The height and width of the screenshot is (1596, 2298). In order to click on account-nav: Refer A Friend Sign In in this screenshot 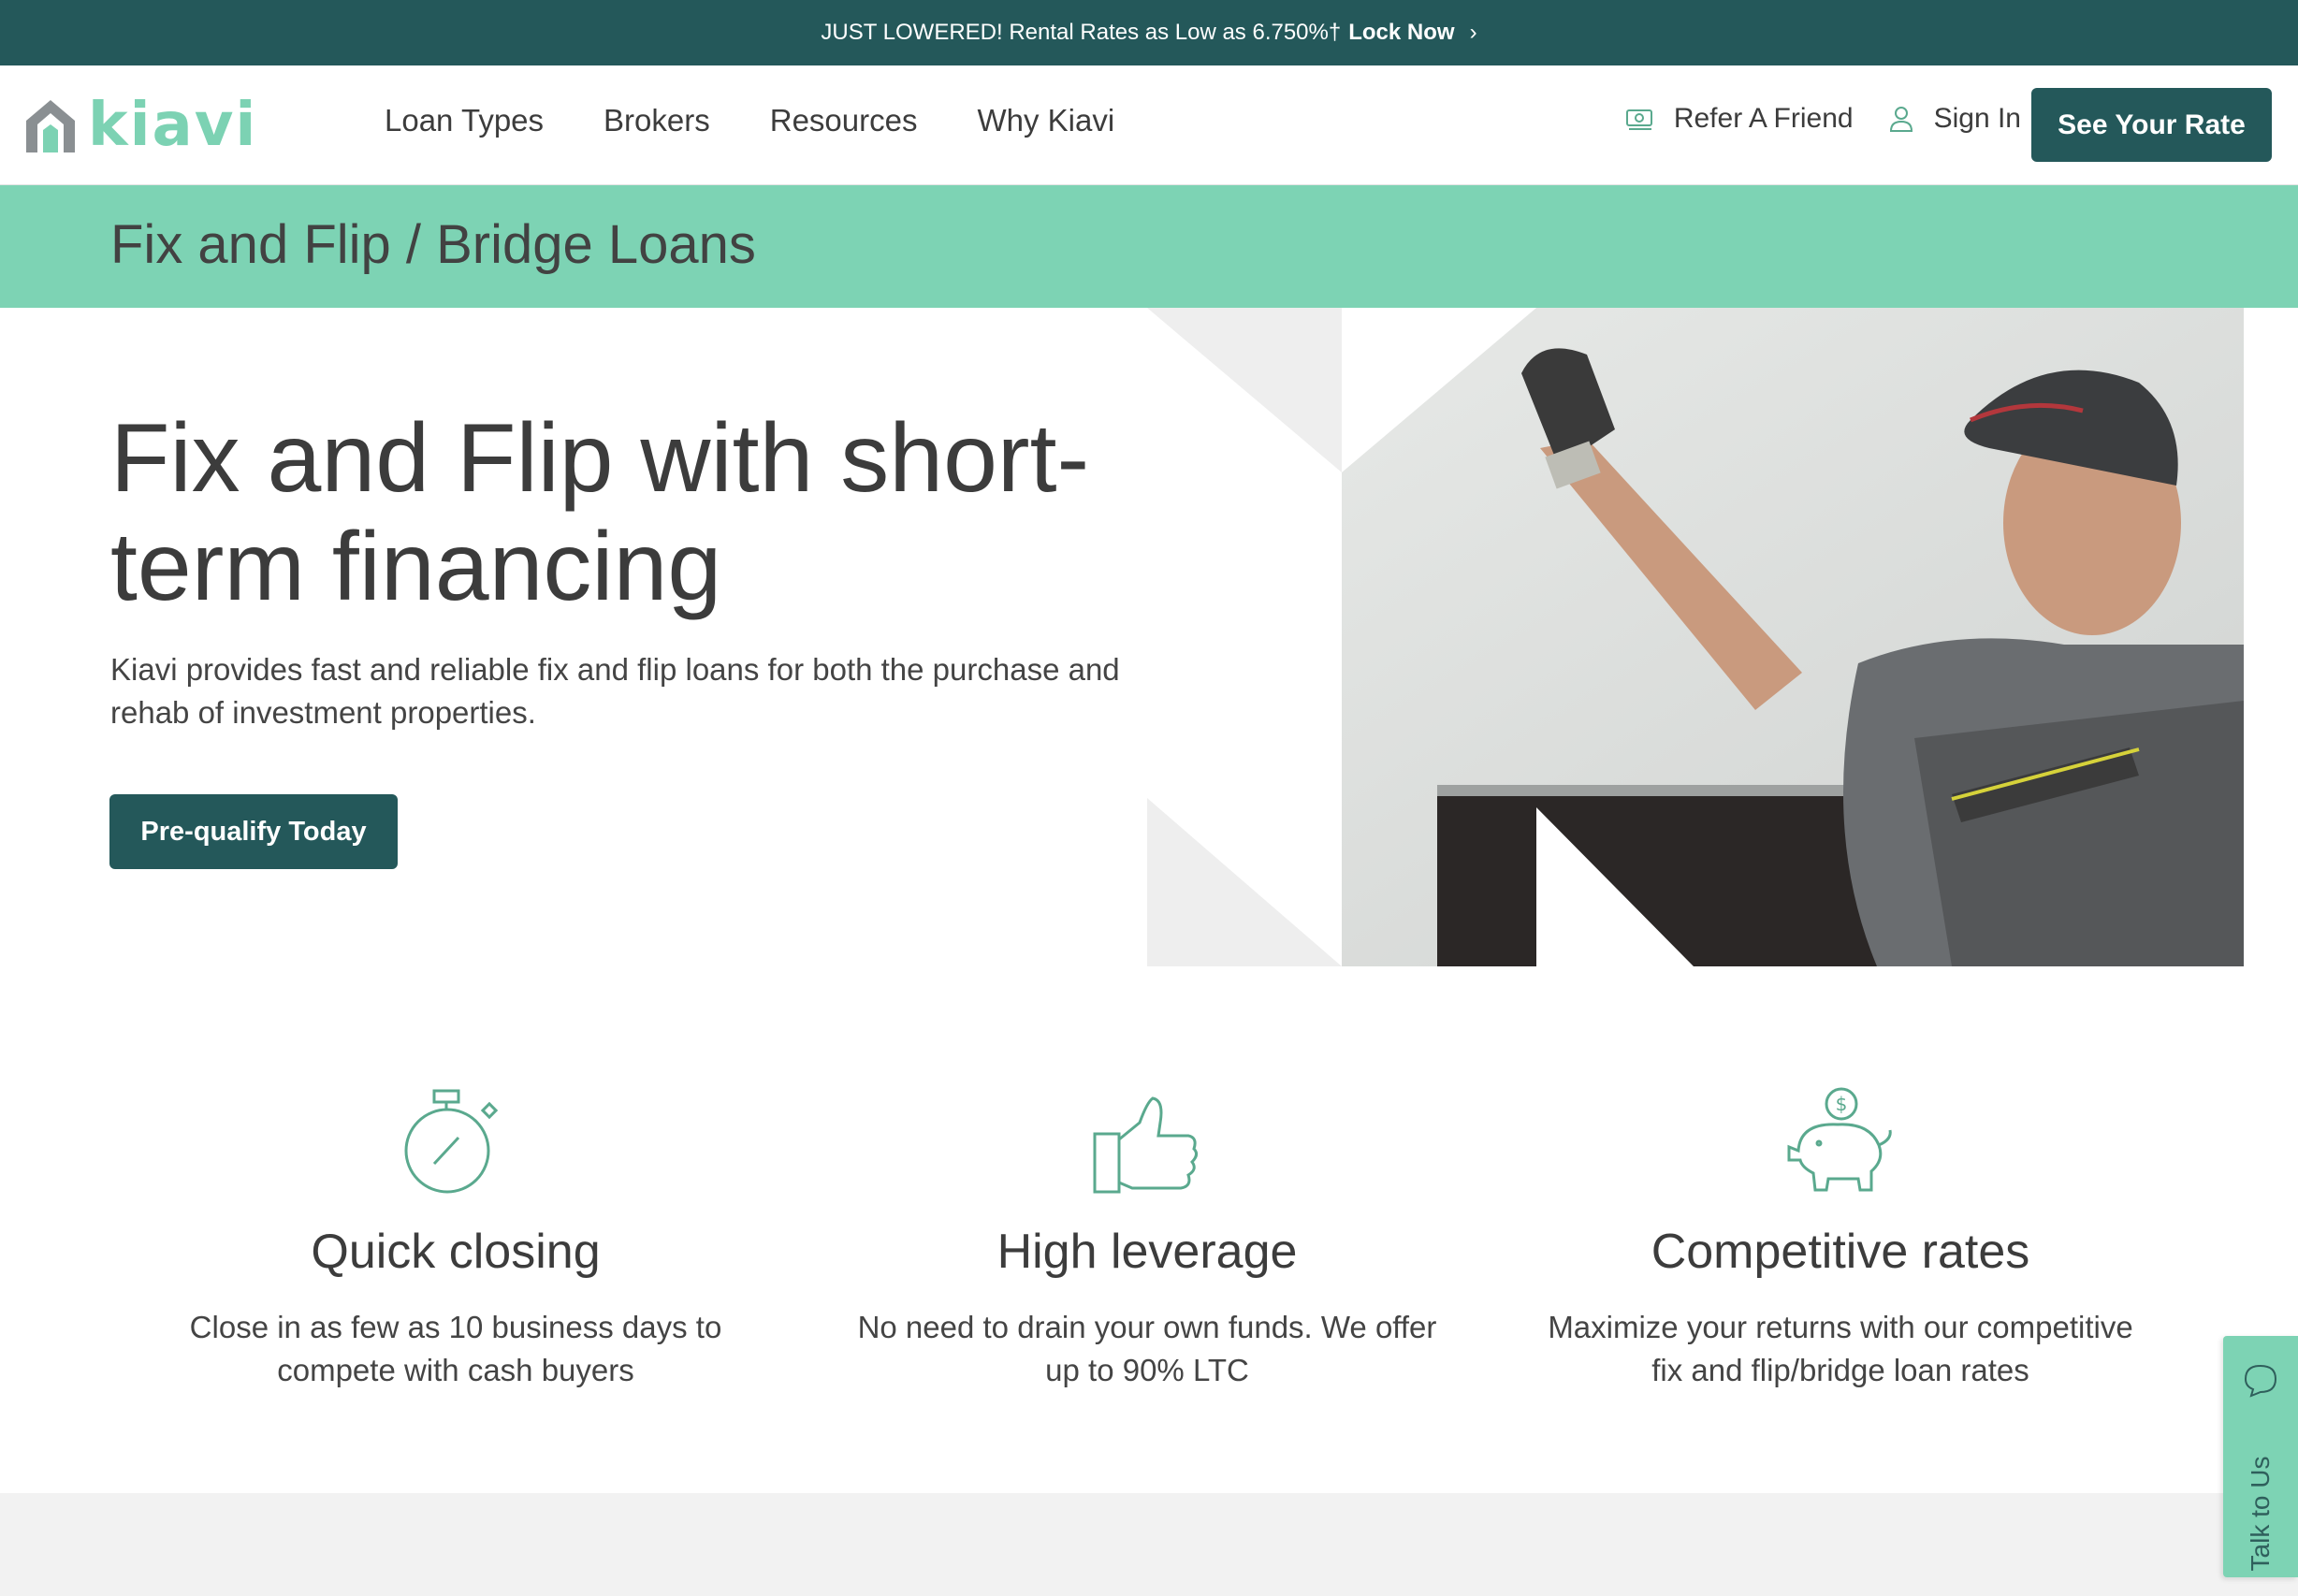, I will do `click(1823, 119)`.